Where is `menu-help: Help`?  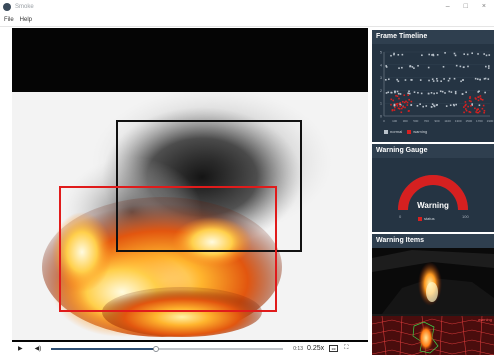
menu-help: Help is located at coordinates (26, 20).